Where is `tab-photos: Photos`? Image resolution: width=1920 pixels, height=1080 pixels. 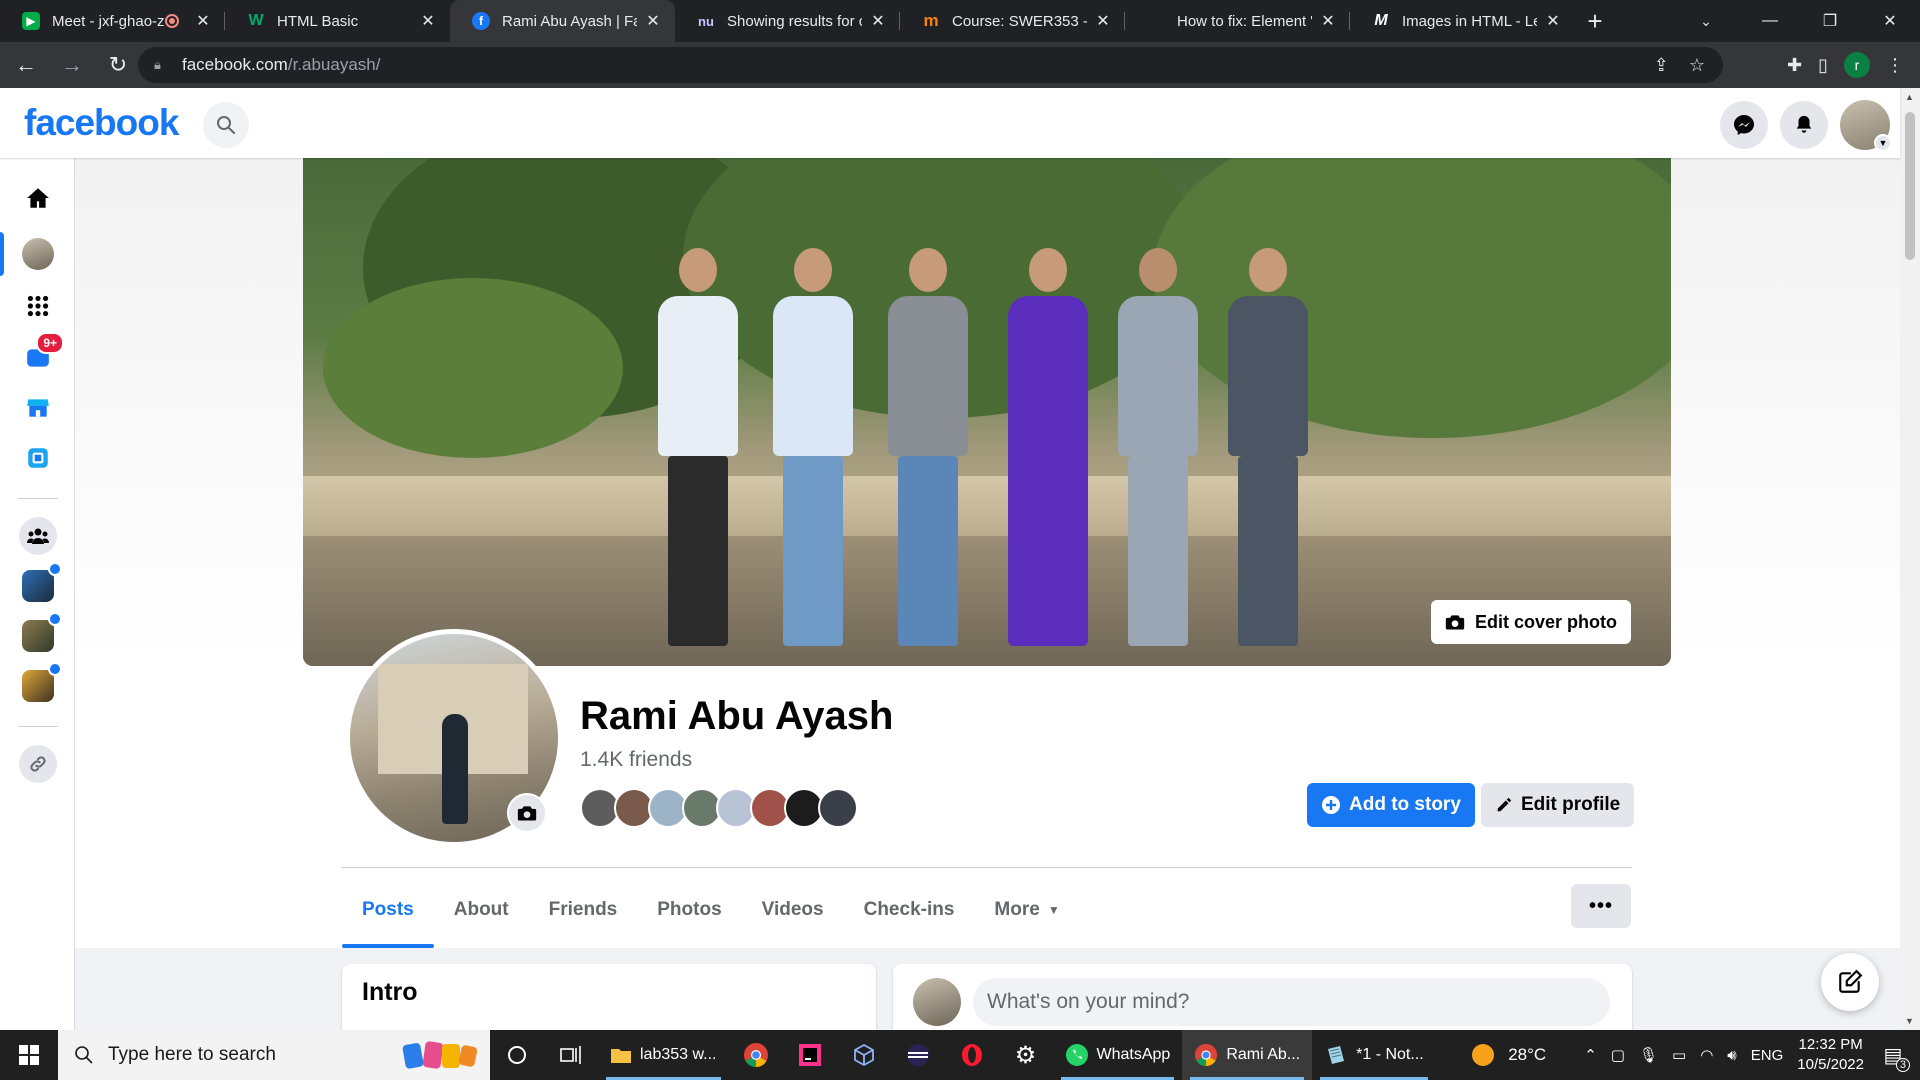 tab-photos: Photos is located at coordinates (689, 910).